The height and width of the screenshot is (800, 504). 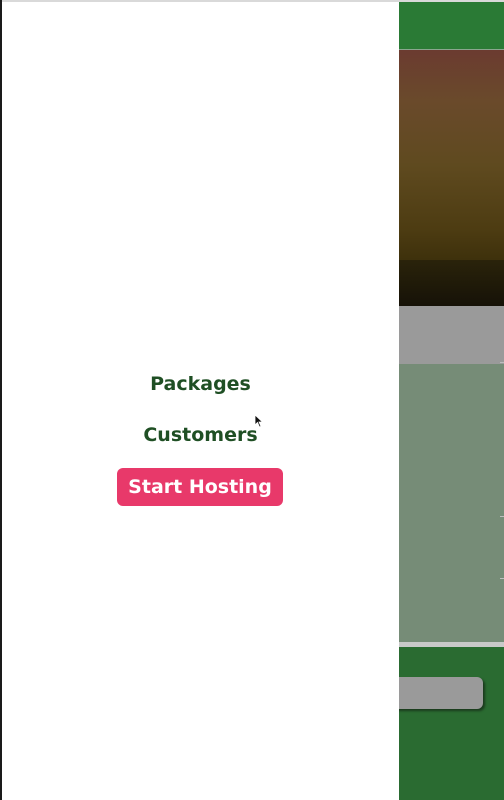 What do you see at coordinates (200, 384) in the screenshot?
I see `nav-link-packages: Packages` at bounding box center [200, 384].